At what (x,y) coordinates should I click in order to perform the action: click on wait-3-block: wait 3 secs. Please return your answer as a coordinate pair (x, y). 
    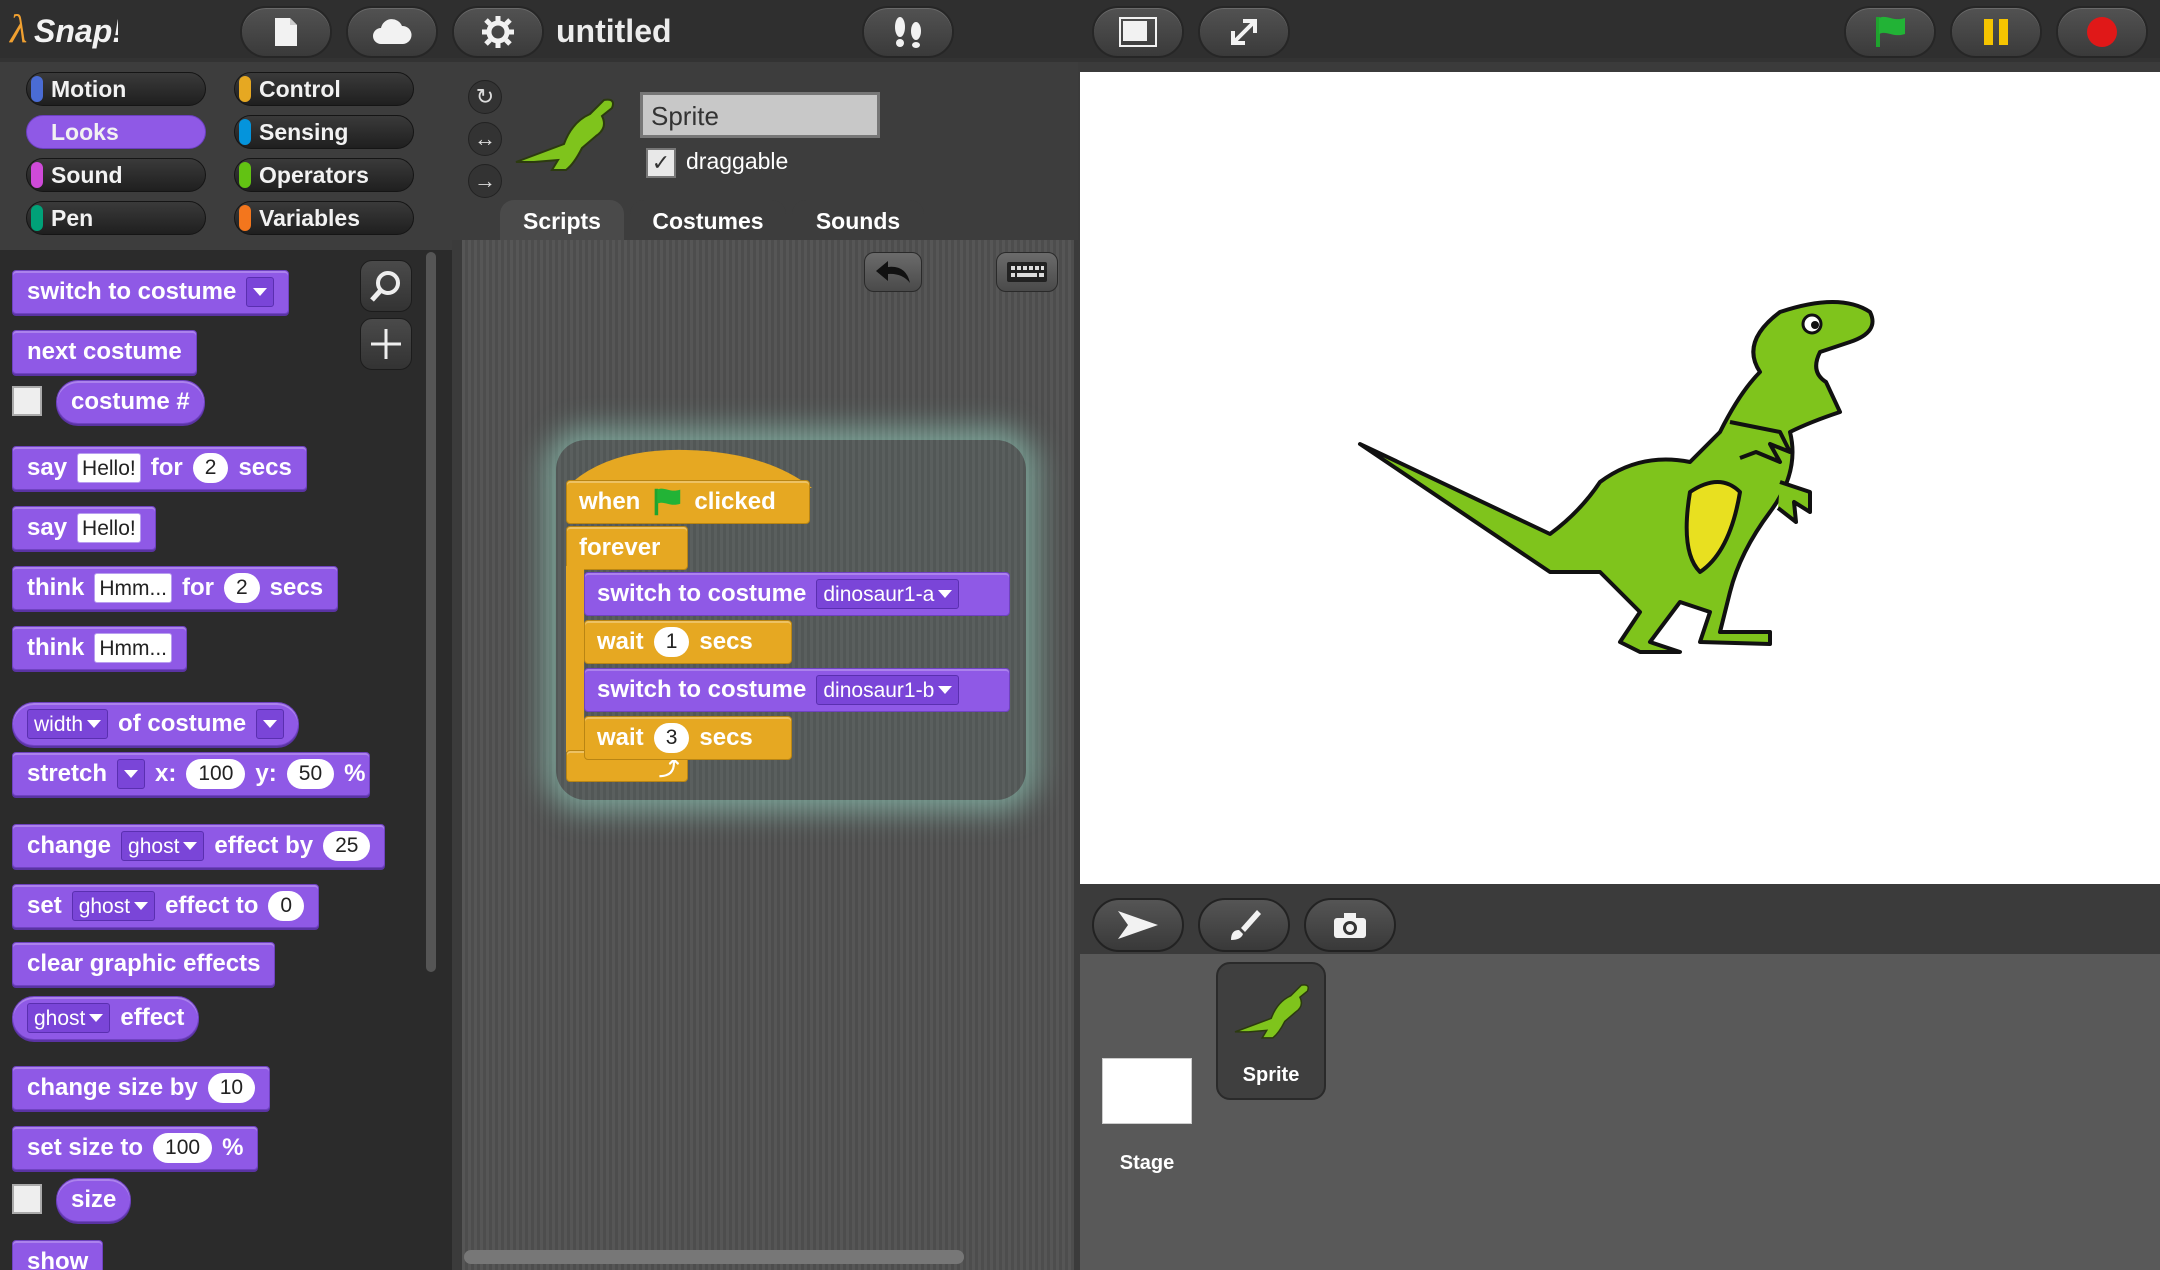
    Looking at the image, I should click on (688, 738).